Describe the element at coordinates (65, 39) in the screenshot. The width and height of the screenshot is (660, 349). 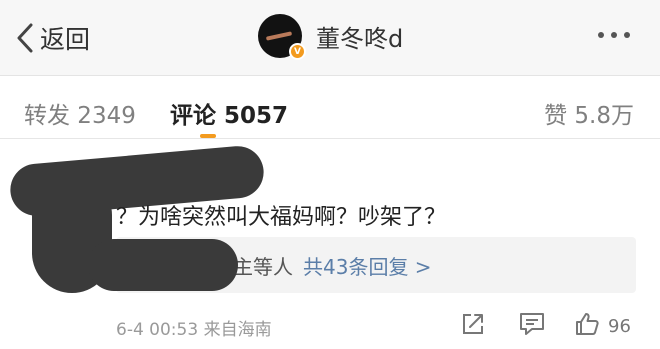
I see `back-label: 返回` at that location.